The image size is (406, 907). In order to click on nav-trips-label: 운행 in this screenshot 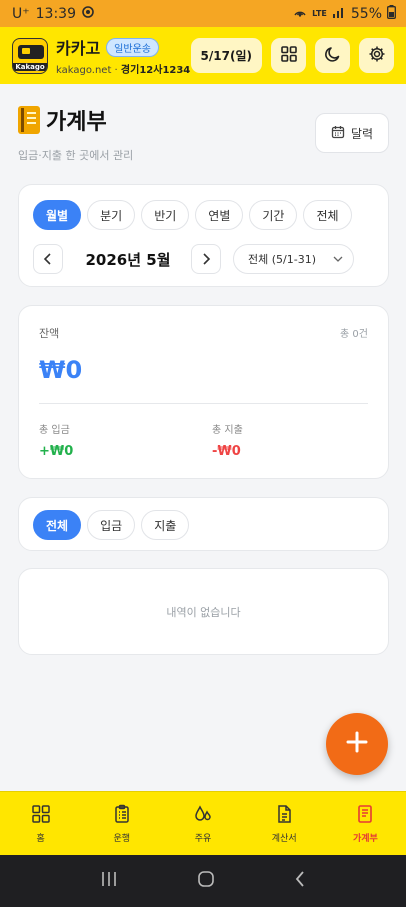, I will do `click(122, 838)`.